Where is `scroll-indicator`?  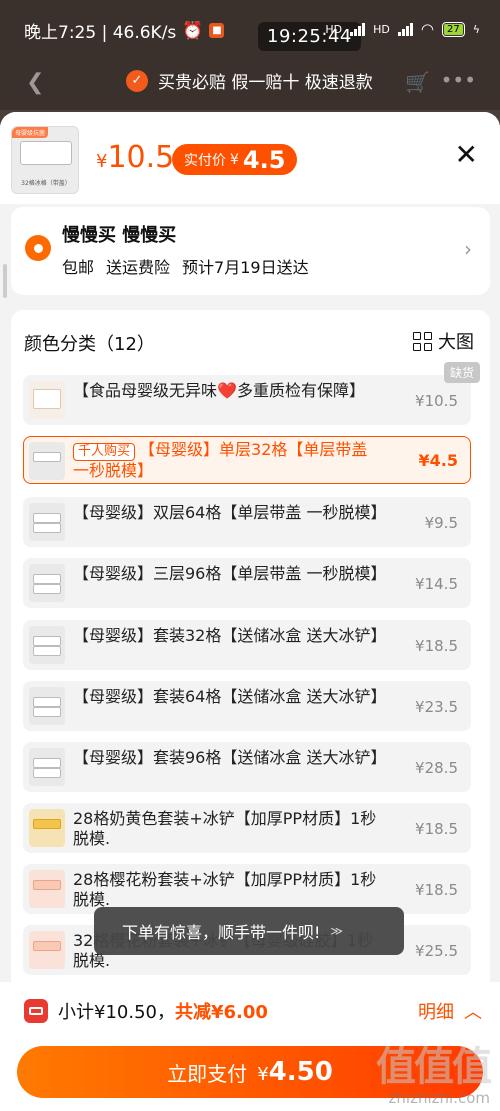 scroll-indicator is located at coordinates (5, 281).